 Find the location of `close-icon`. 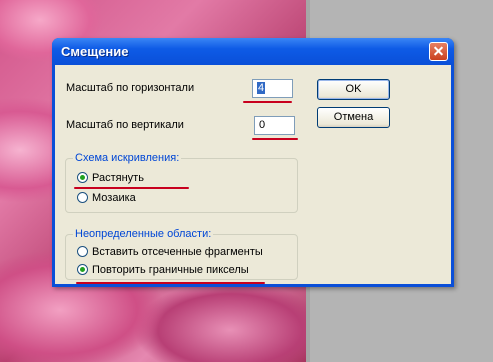

close-icon is located at coordinates (438, 51).